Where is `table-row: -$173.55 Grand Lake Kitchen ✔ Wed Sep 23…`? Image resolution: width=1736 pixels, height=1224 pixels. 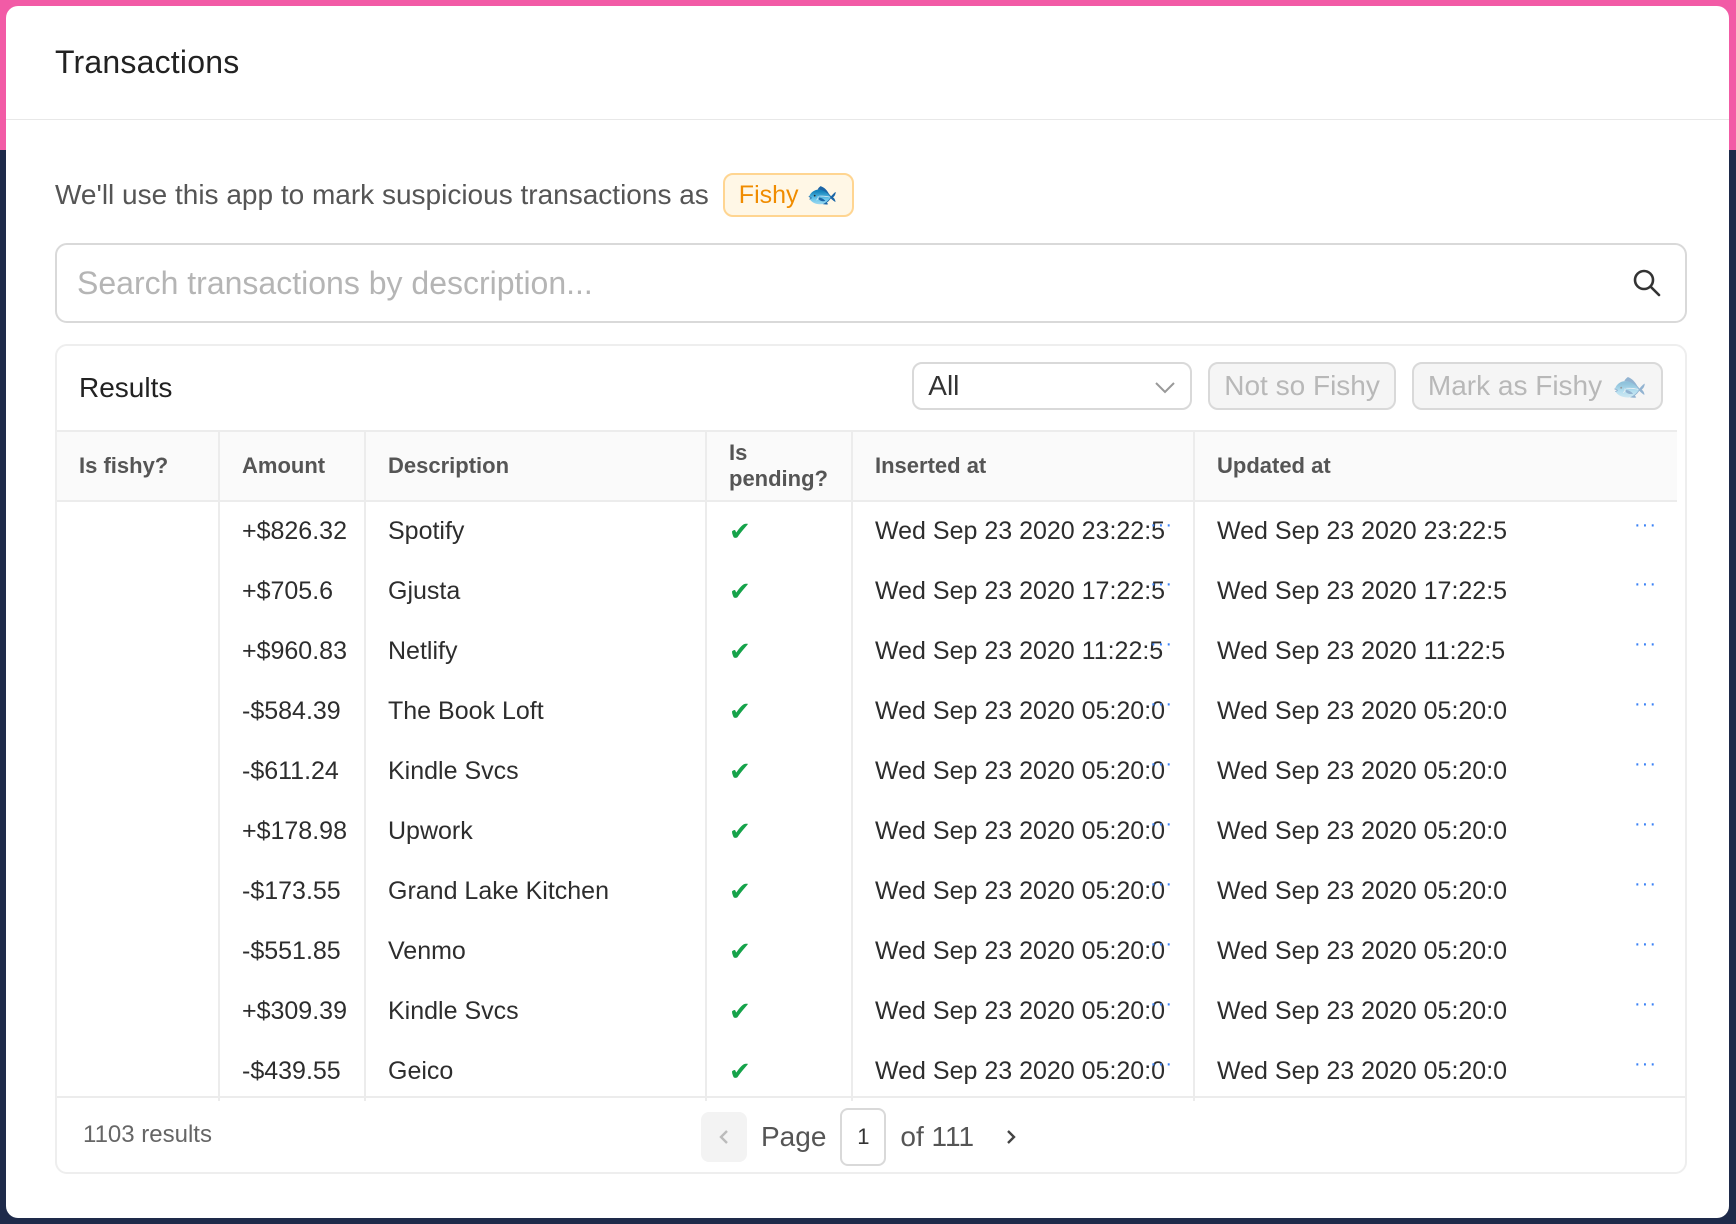
table-row: -$173.55 Grand Lake Kitchen ✔ Wed Sep 23… is located at coordinates (867, 891).